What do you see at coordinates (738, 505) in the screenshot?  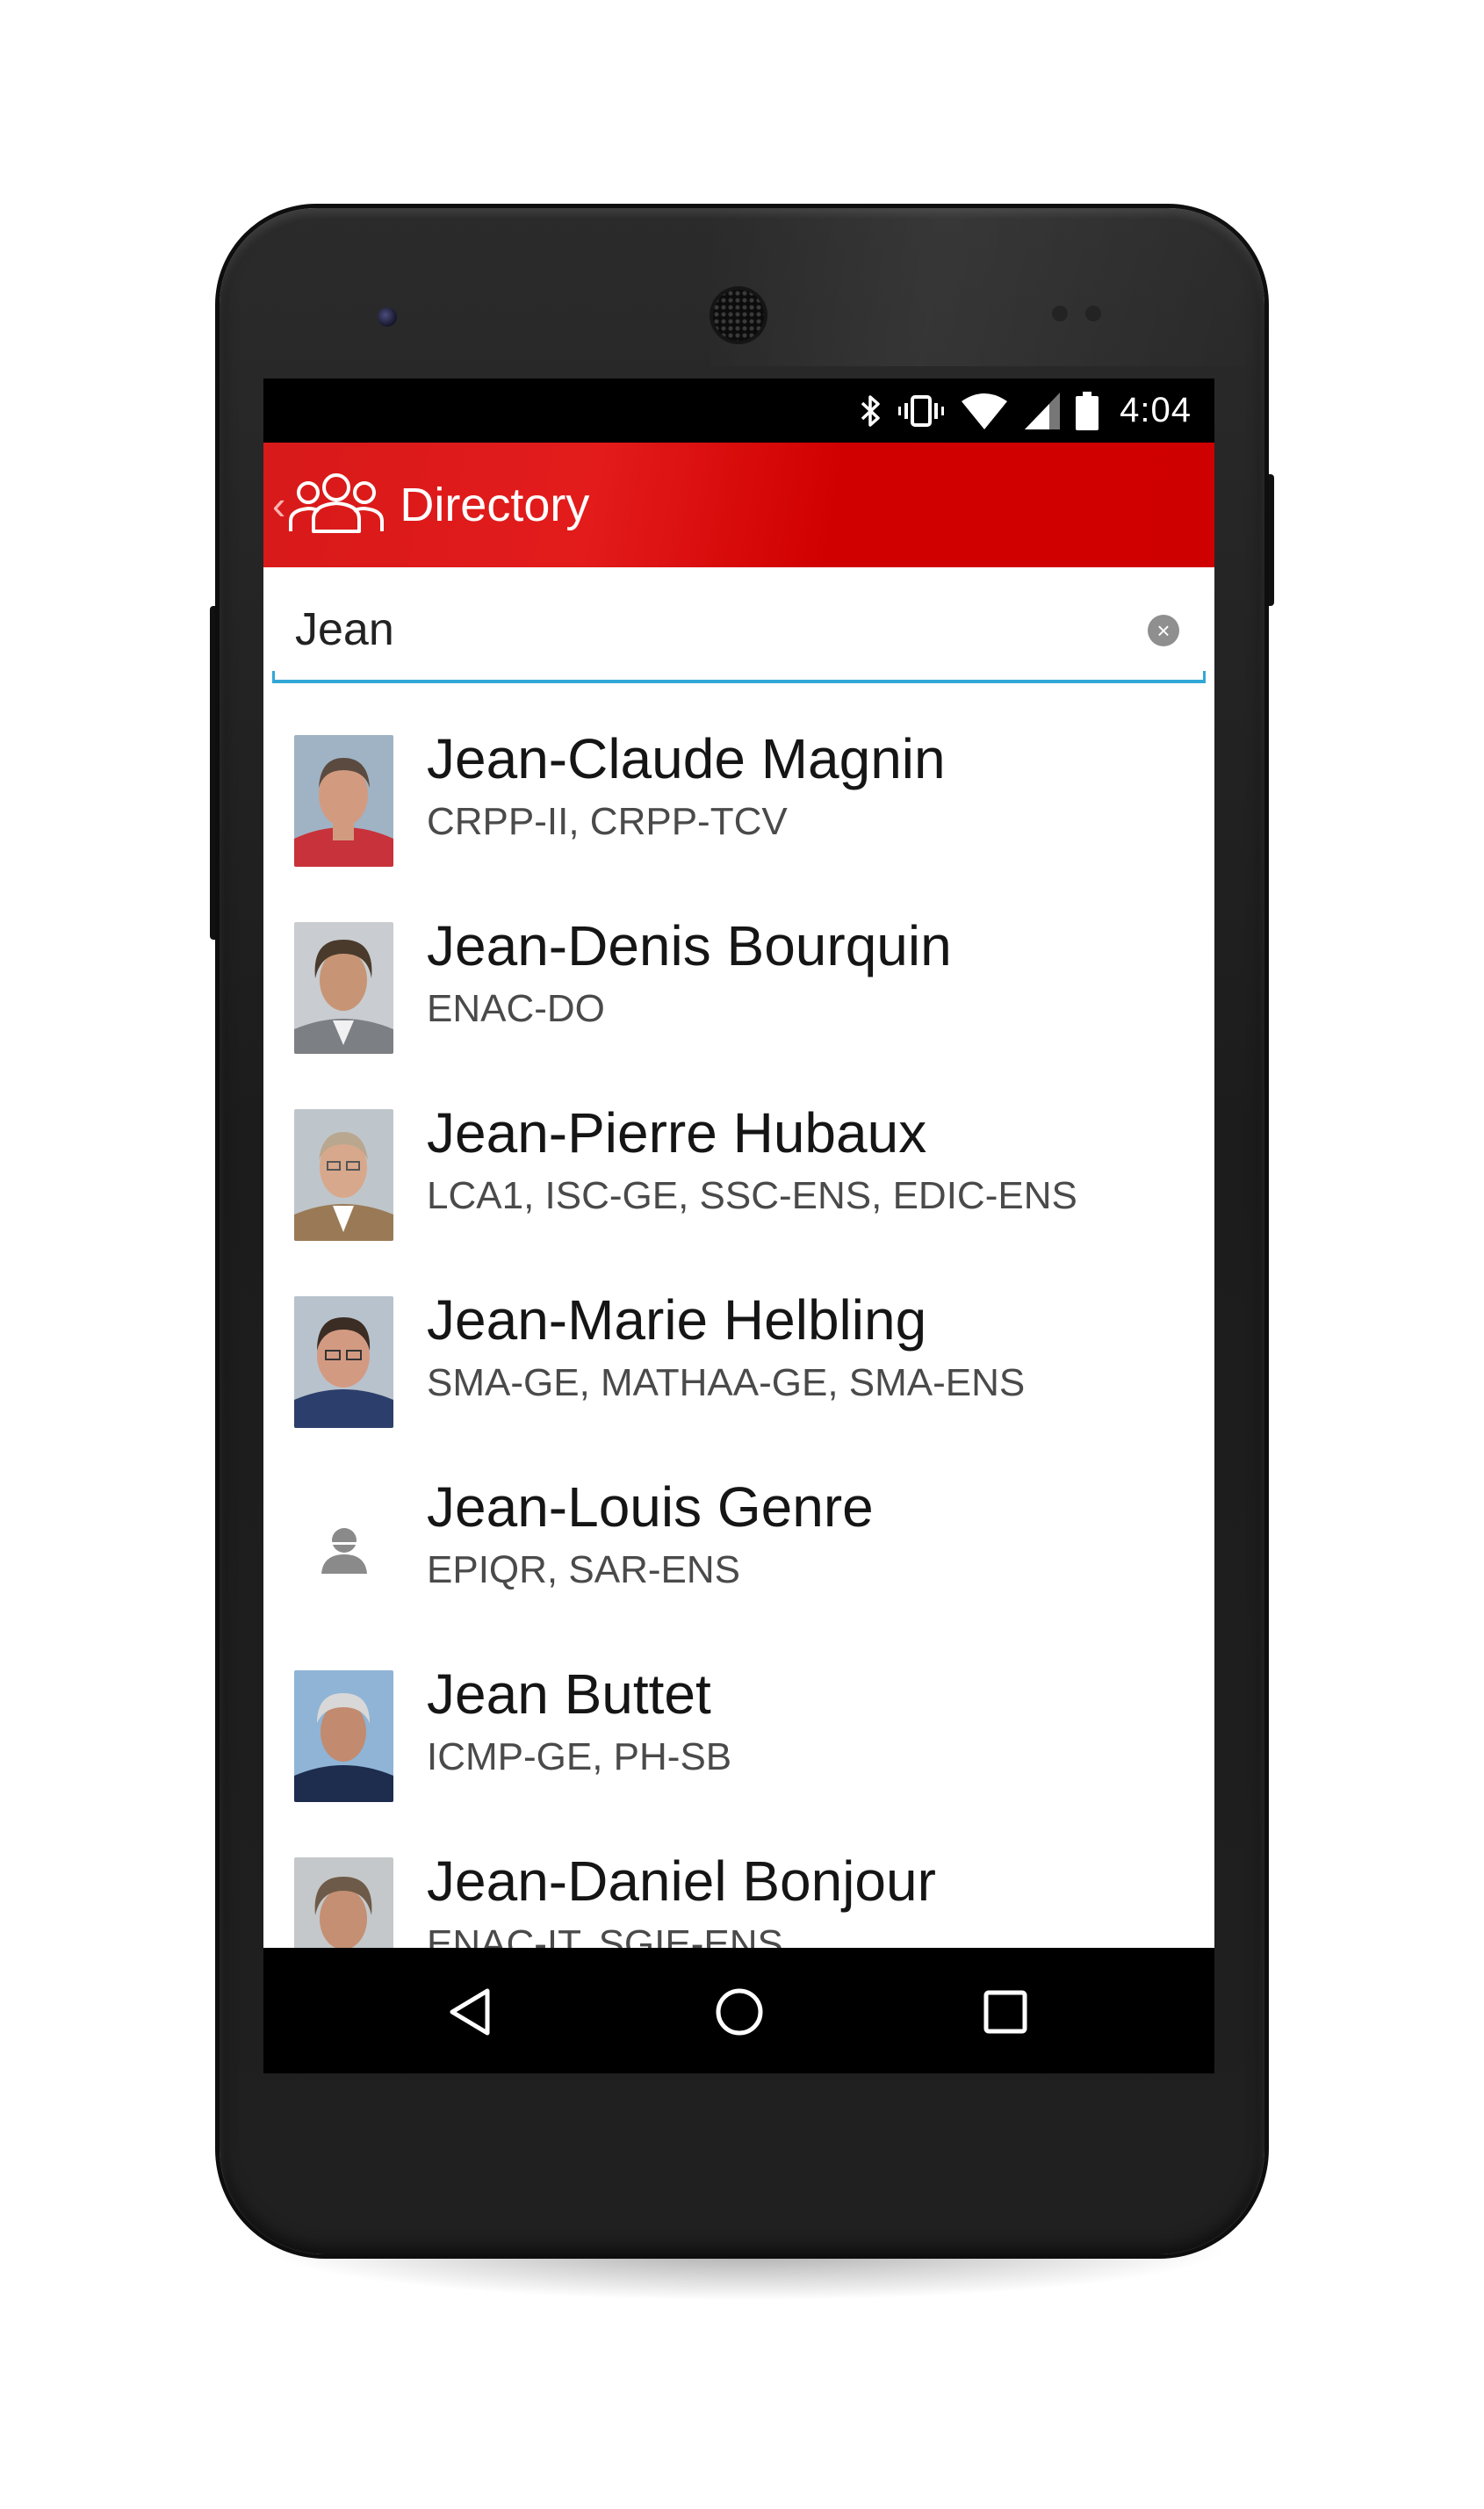 I see `app-bar: ‹ Directory` at bounding box center [738, 505].